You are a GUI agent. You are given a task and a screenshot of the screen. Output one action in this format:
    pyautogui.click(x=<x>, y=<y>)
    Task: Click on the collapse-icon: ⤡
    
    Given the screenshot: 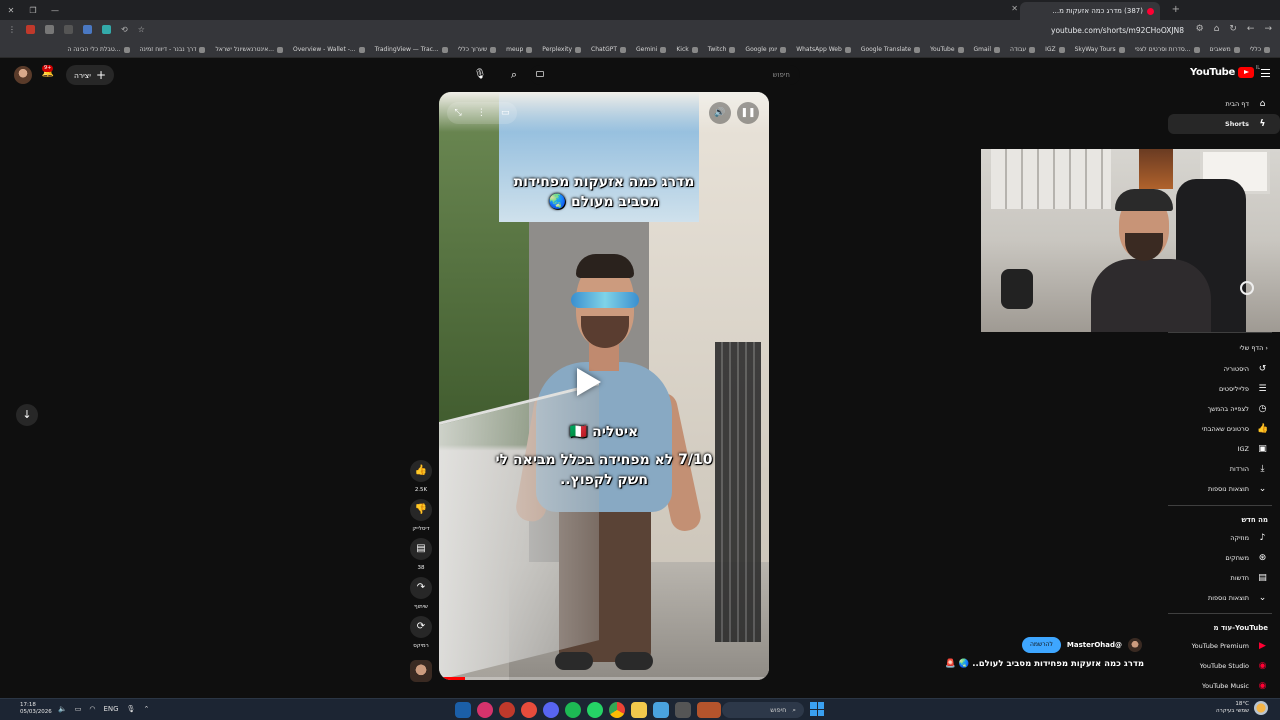 What is the action you would take?
    pyautogui.click(x=458, y=113)
    